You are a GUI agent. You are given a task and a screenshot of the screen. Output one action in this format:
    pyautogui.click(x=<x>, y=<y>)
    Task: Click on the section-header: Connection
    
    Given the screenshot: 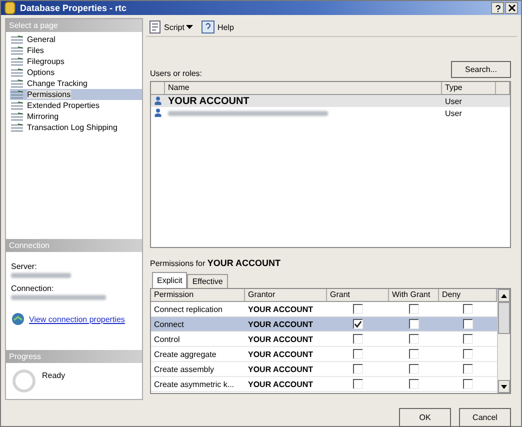 What is the action you would take?
    pyautogui.click(x=74, y=245)
    